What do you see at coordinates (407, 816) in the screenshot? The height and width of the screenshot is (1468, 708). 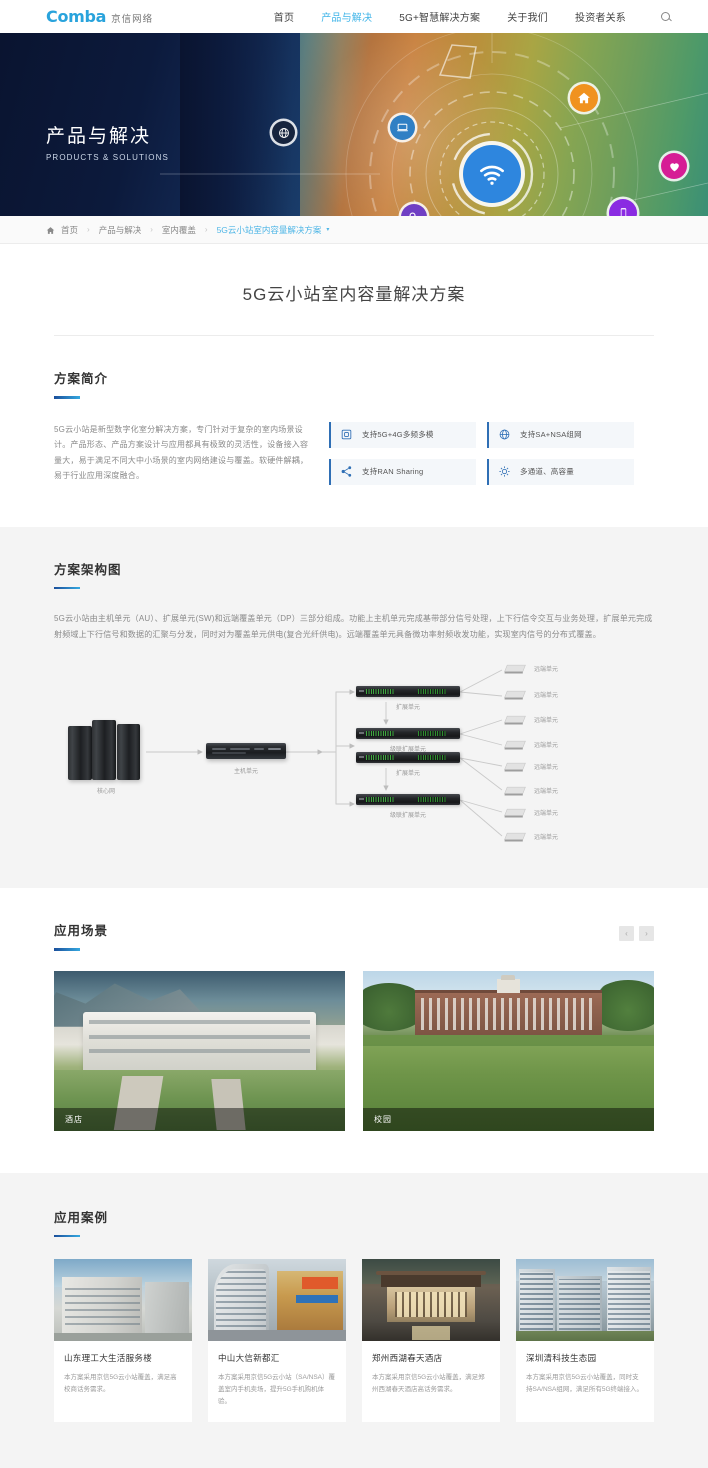 I see `cascade-expansion-unit-label-2: 级联扩展单元` at bounding box center [407, 816].